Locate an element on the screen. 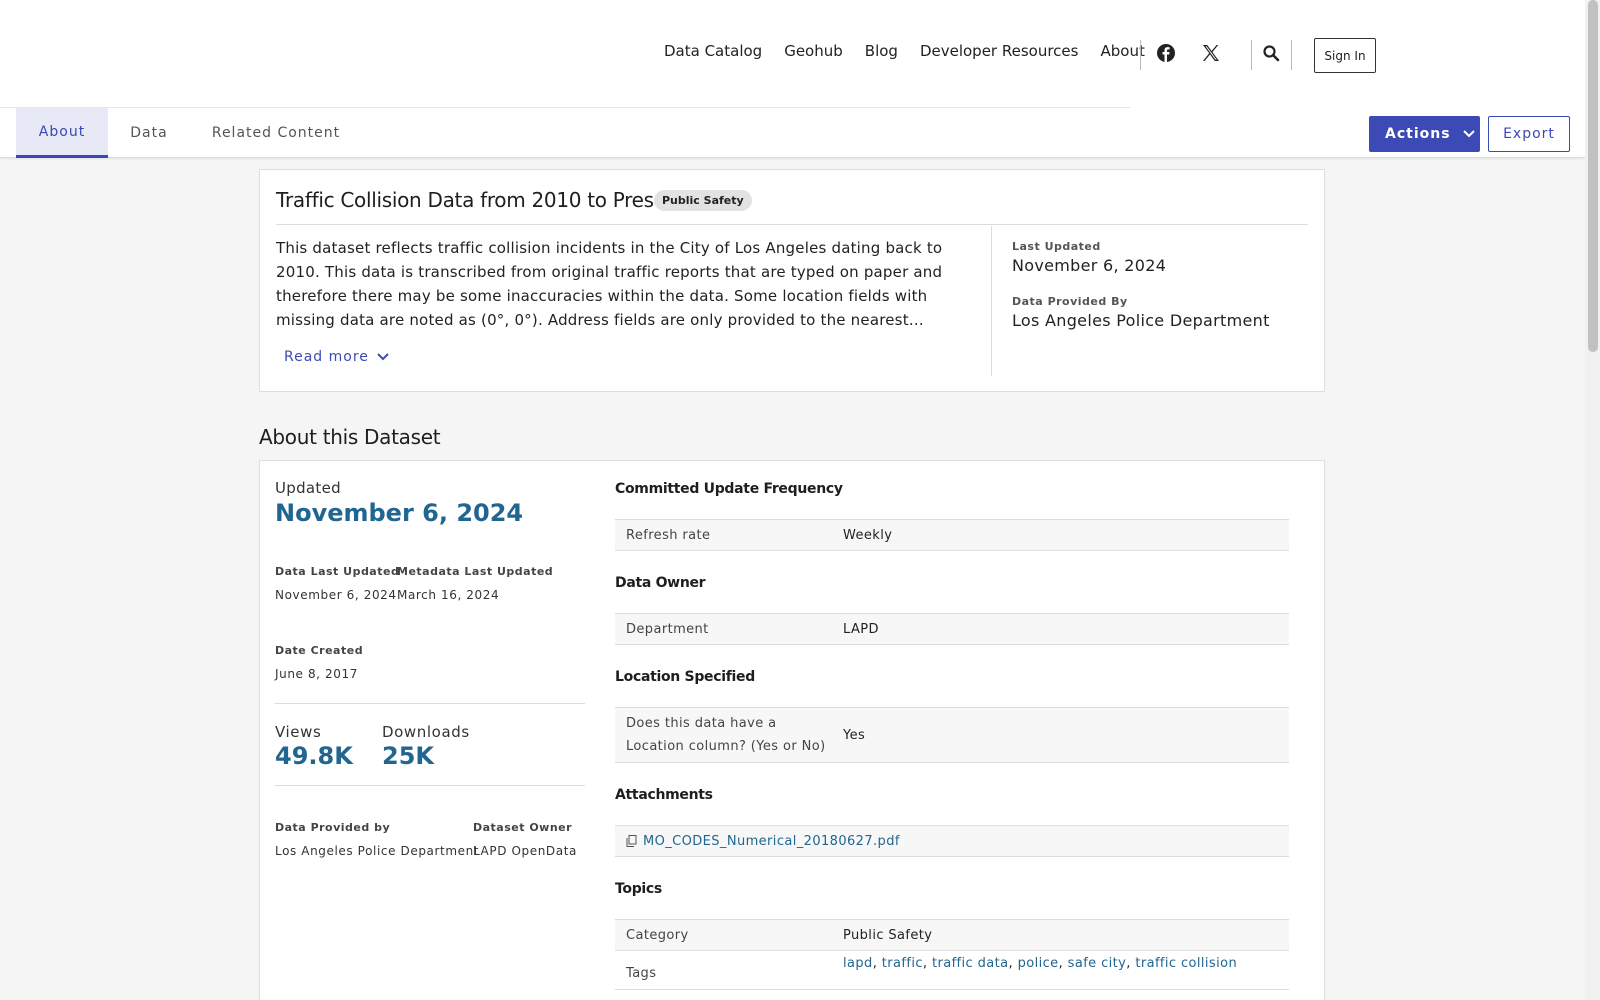  views-label: Views is located at coordinates (298, 732).